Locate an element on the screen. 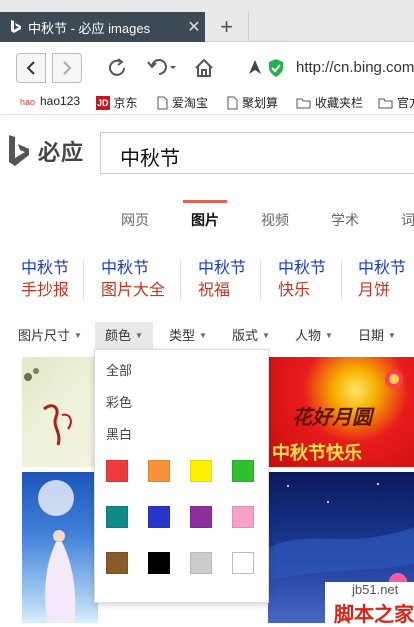 The image size is (414, 627). tab-web: 网页 is located at coordinates (135, 220).